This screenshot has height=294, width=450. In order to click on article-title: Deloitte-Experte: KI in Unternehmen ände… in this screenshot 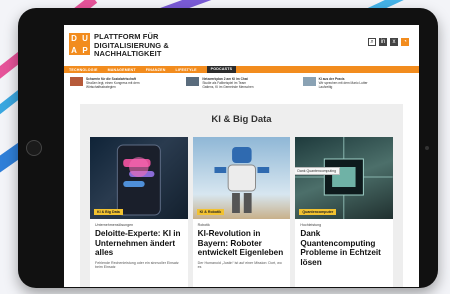, I will do `click(139, 242)`.